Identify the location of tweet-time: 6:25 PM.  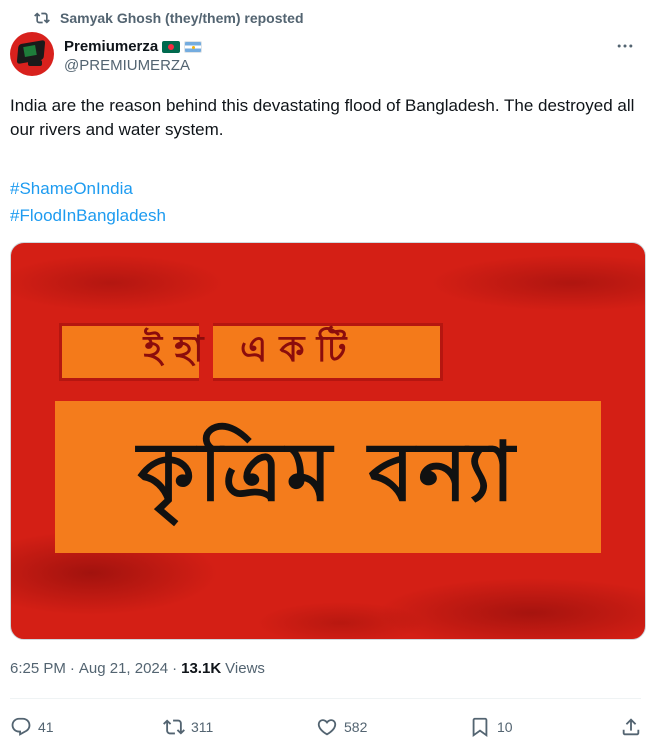
(38, 668).